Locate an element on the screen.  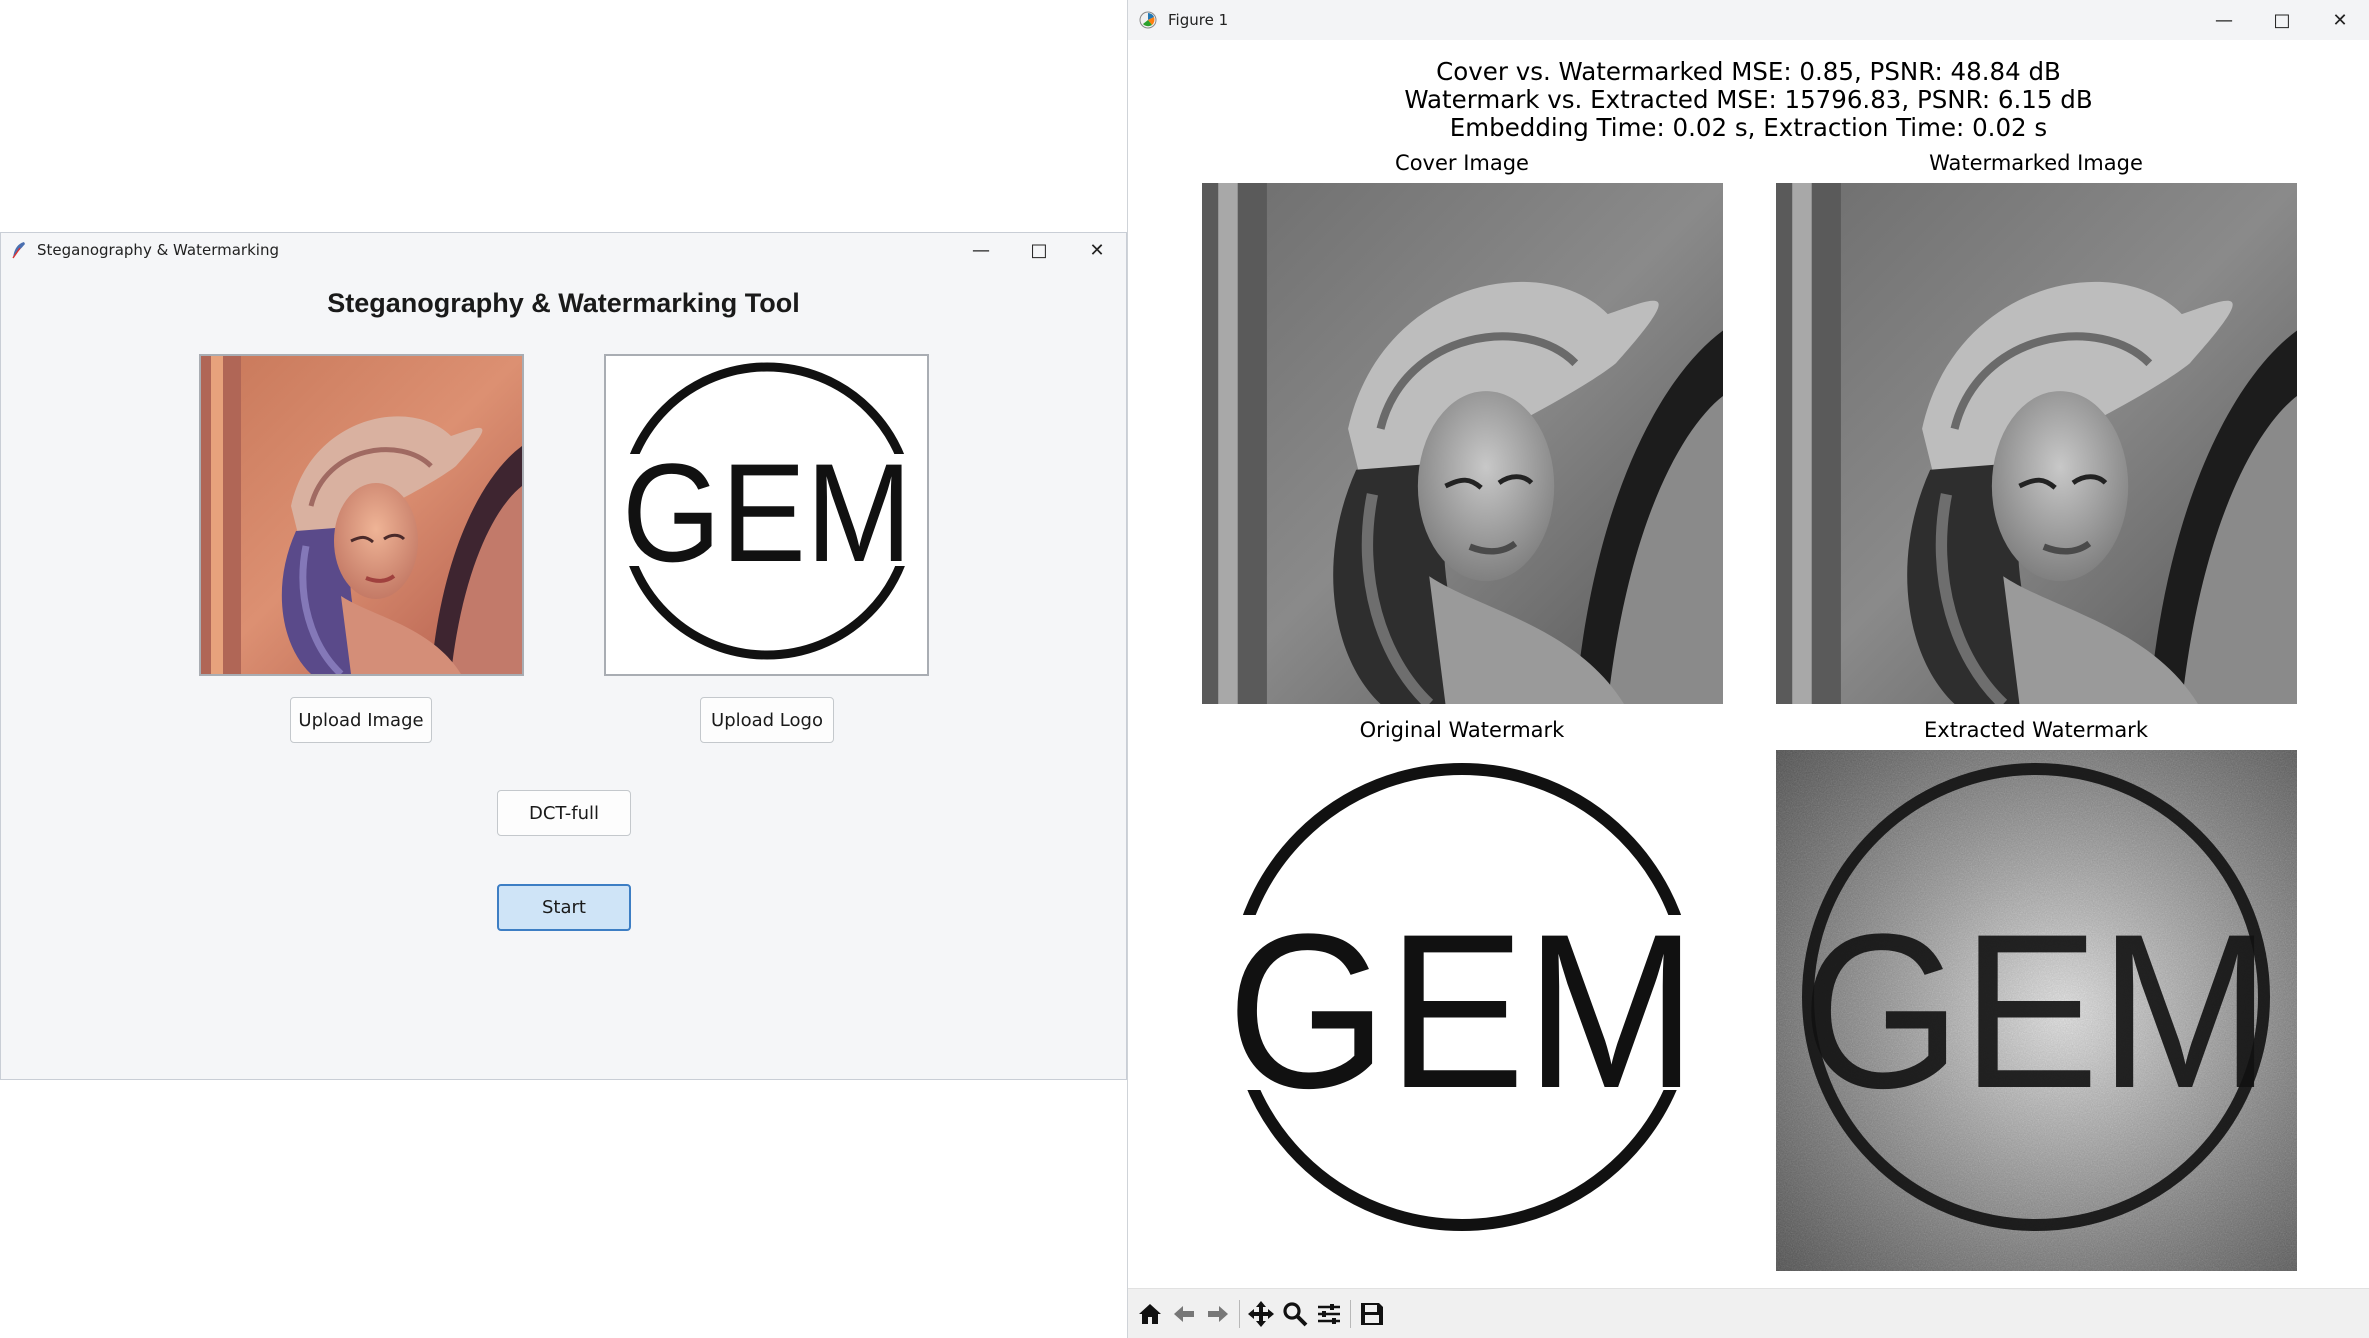
upload-logo-button: Upload Logo is located at coordinates (767, 720).